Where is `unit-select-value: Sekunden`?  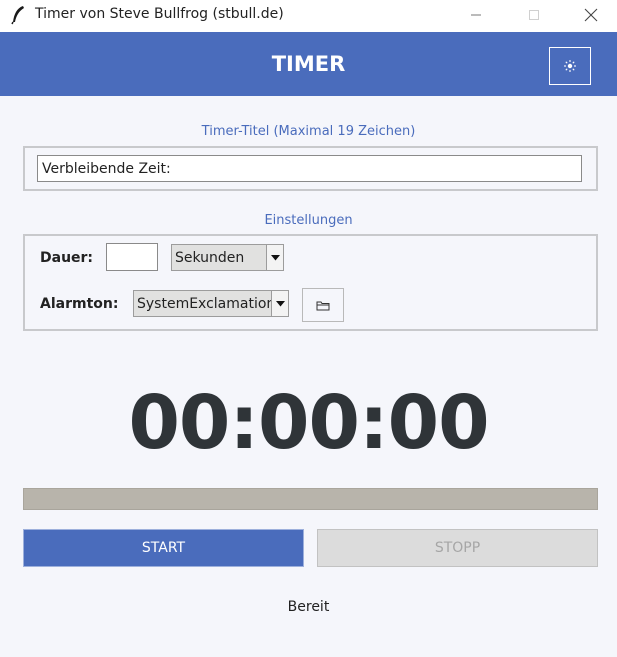
unit-select-value: Sekunden is located at coordinates (210, 257).